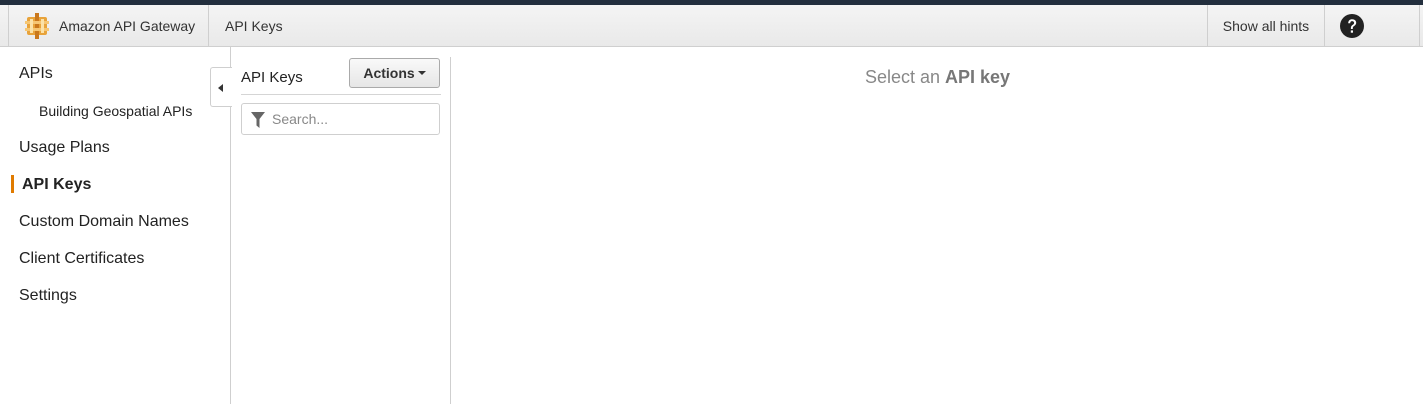  What do you see at coordinates (272, 77) in the screenshot?
I see `list-title: API Keys` at bounding box center [272, 77].